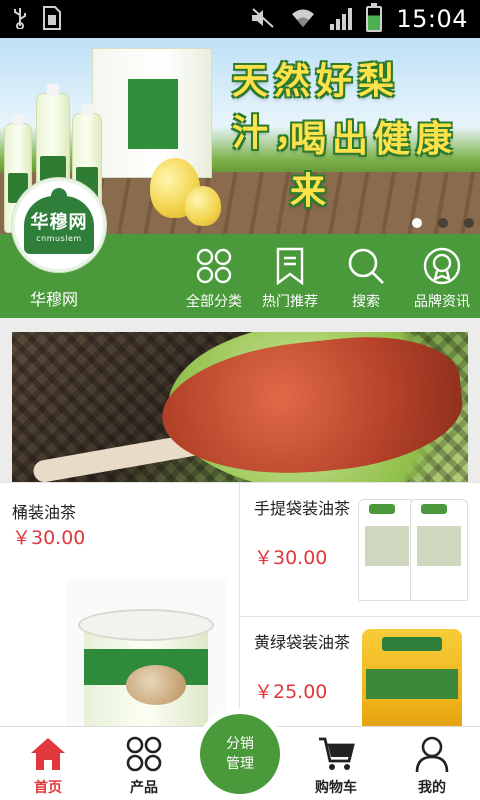 This screenshot has height=800, width=480. What do you see at coordinates (442, 302) in the screenshot?
I see `quick-nav-label: 品牌资讯` at bounding box center [442, 302].